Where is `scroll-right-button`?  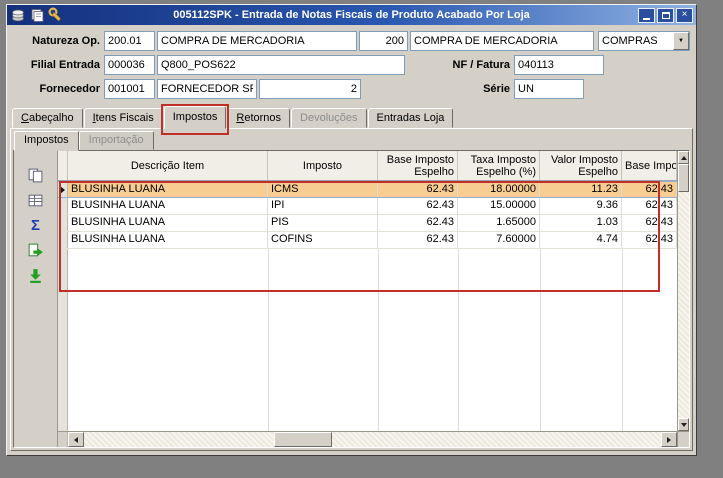 scroll-right-button is located at coordinates (669, 439).